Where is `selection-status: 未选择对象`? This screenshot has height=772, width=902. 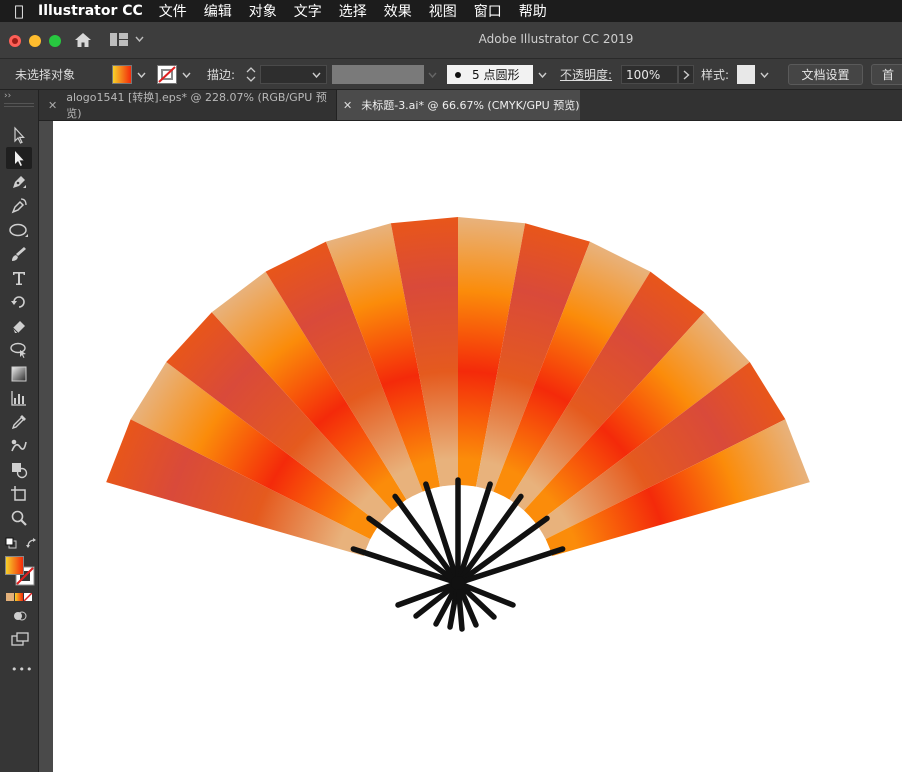
selection-status: 未选择对象 is located at coordinates (45, 74).